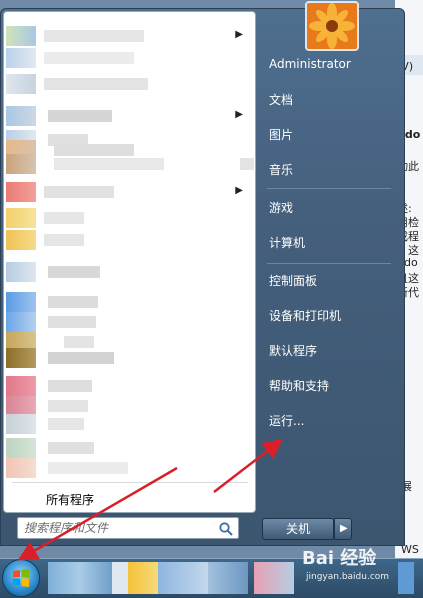 Image resolution: width=423 pixels, height=598 pixels. What do you see at coordinates (226, 529) in the screenshot?
I see `search-icon` at bounding box center [226, 529].